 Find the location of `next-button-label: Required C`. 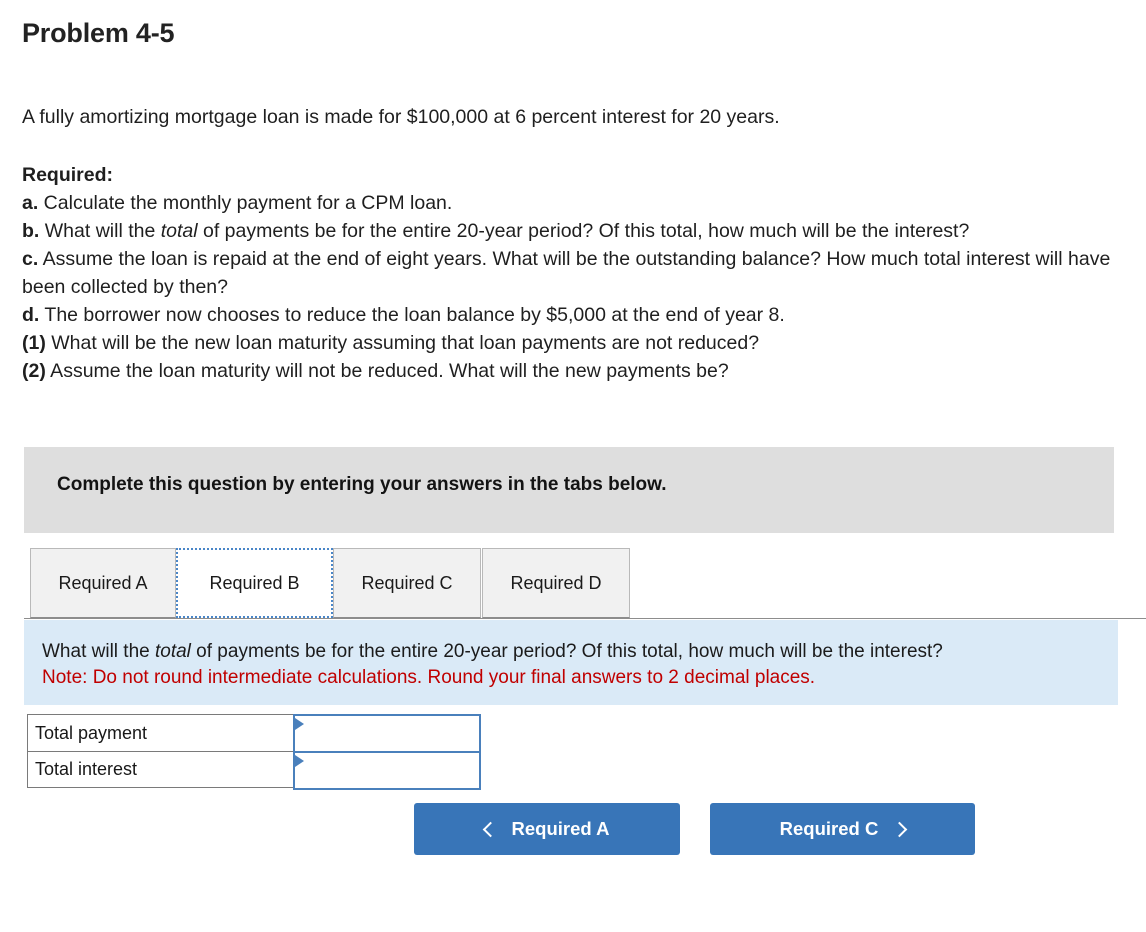

next-button-label: Required C is located at coordinates (829, 828).